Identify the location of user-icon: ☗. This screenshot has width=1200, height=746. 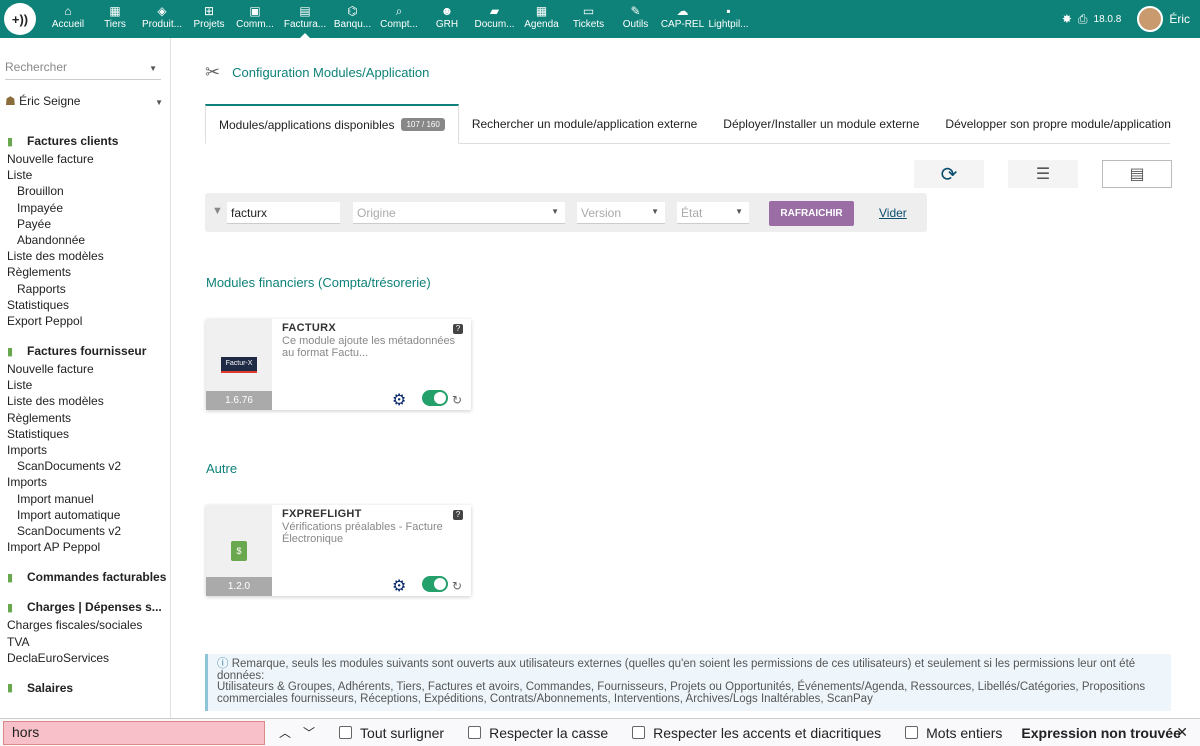
(10, 101).